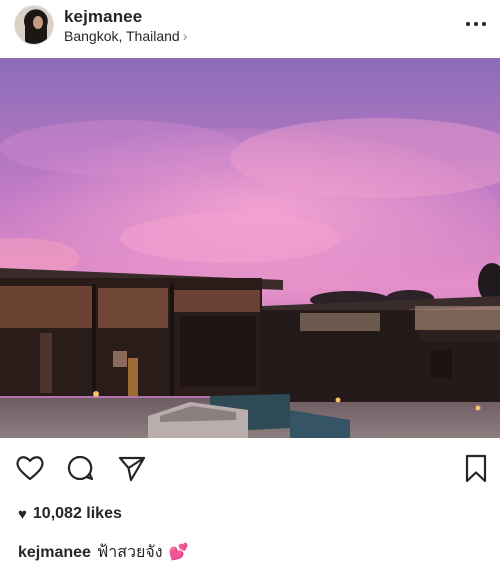 The image size is (500, 565). Describe the element at coordinates (38, 22) in the screenshot. I see `avatar-face` at that location.